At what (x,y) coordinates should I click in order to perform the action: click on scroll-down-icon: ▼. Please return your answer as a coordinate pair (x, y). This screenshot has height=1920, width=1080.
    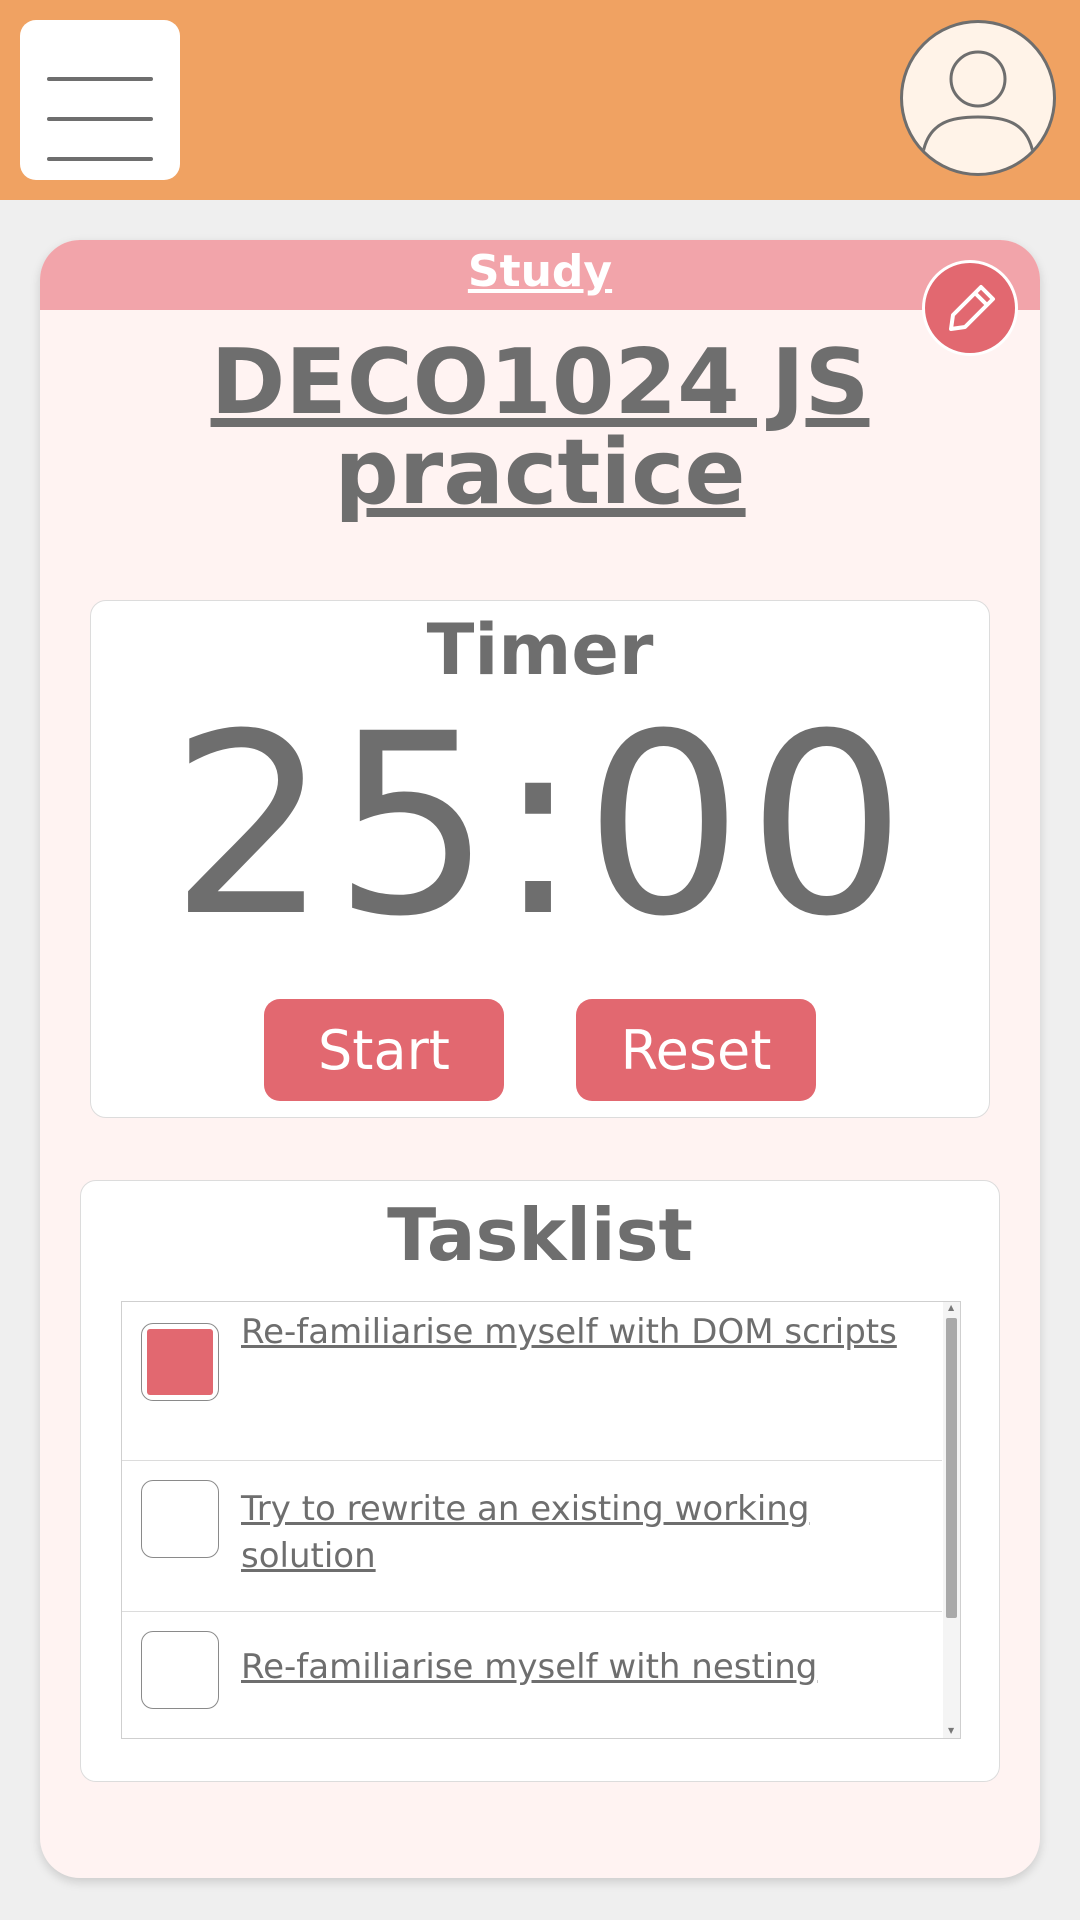
    Looking at the image, I should click on (951, 1731).